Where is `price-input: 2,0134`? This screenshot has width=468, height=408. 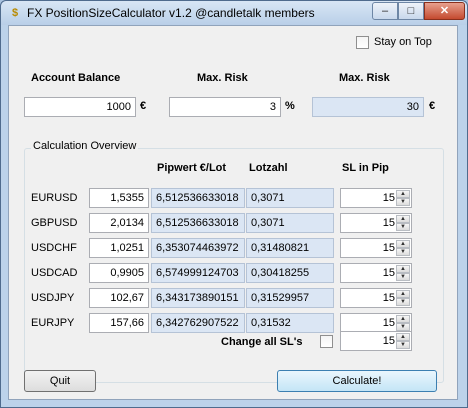
price-input: 2,0134 is located at coordinates (119, 223).